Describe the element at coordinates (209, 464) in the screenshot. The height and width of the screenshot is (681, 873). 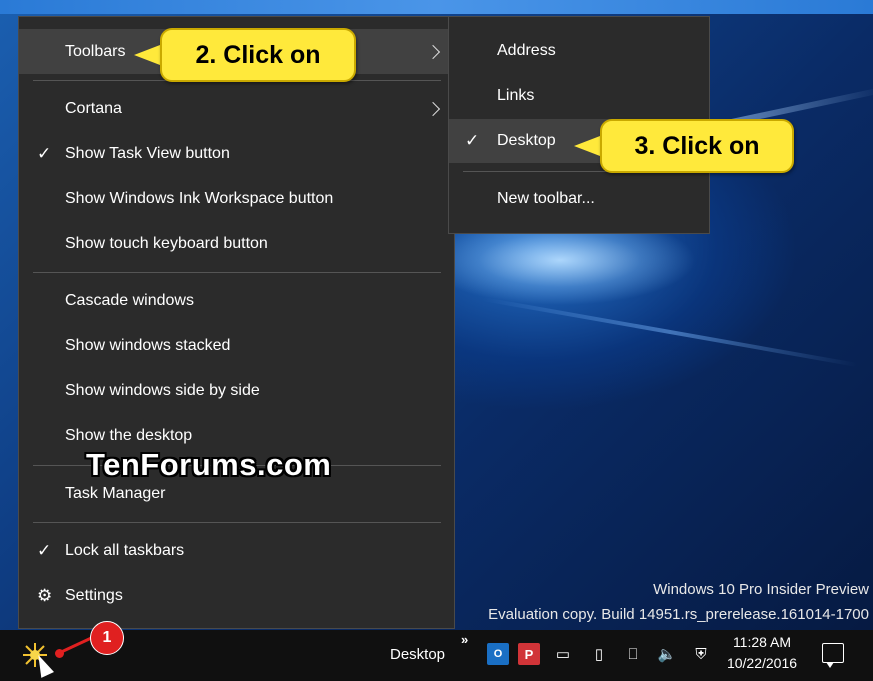
I see `watermark: TenForums.com` at that location.